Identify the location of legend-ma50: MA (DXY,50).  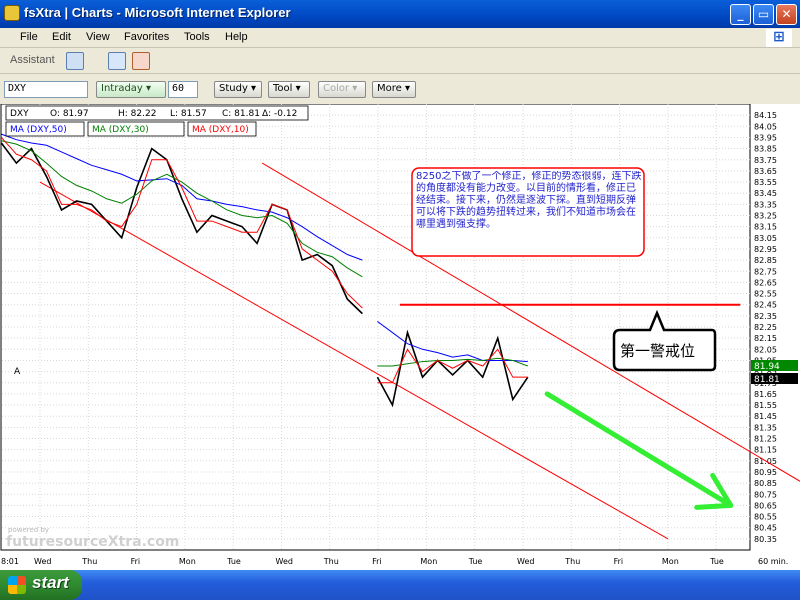
(38, 130).